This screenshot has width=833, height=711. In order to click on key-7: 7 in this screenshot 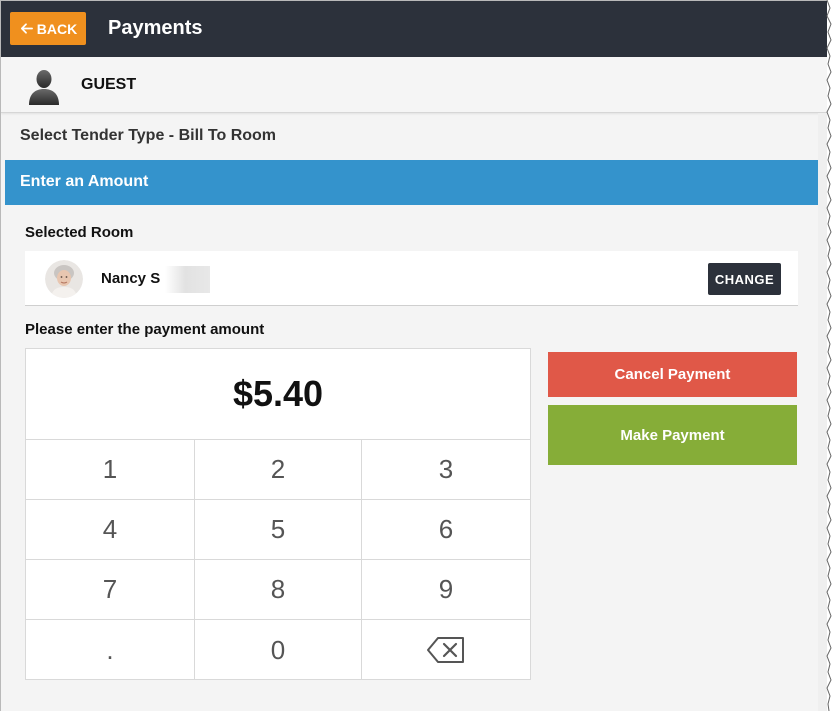, I will do `click(110, 590)`.